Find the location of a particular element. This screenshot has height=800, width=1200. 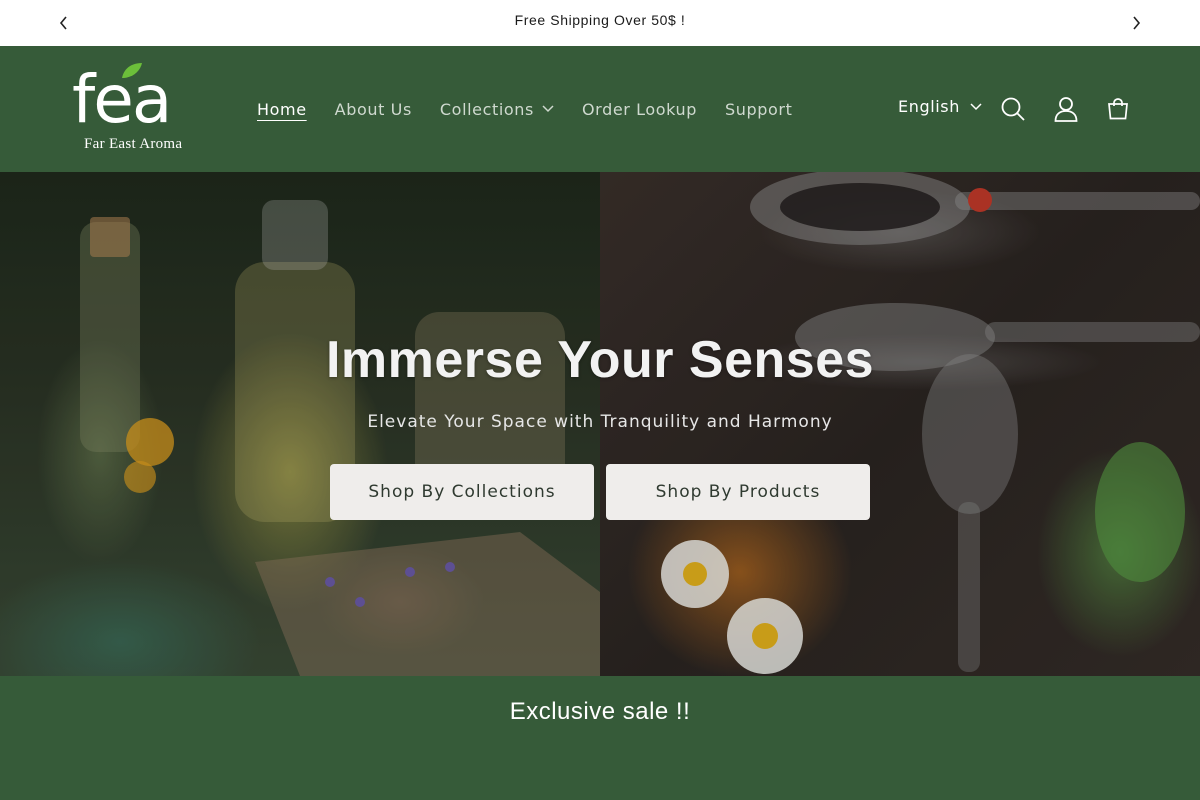

hero-title: Immerse Your Senses is located at coordinates (600, 360).